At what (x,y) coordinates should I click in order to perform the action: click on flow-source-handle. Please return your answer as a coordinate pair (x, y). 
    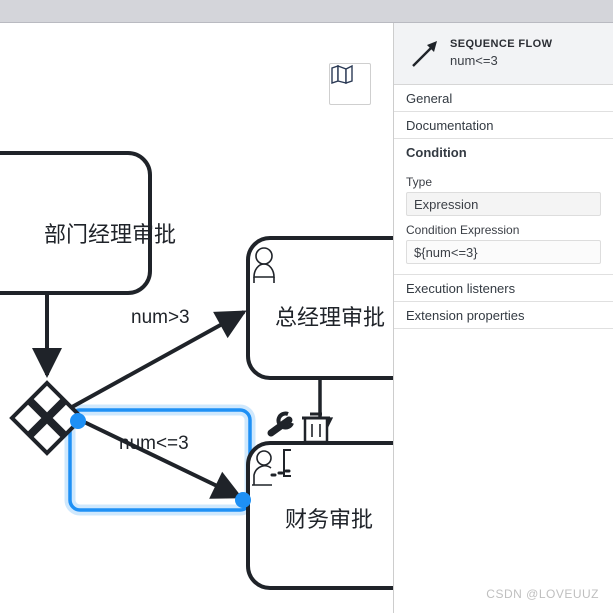
    Looking at the image, I should click on (78, 421).